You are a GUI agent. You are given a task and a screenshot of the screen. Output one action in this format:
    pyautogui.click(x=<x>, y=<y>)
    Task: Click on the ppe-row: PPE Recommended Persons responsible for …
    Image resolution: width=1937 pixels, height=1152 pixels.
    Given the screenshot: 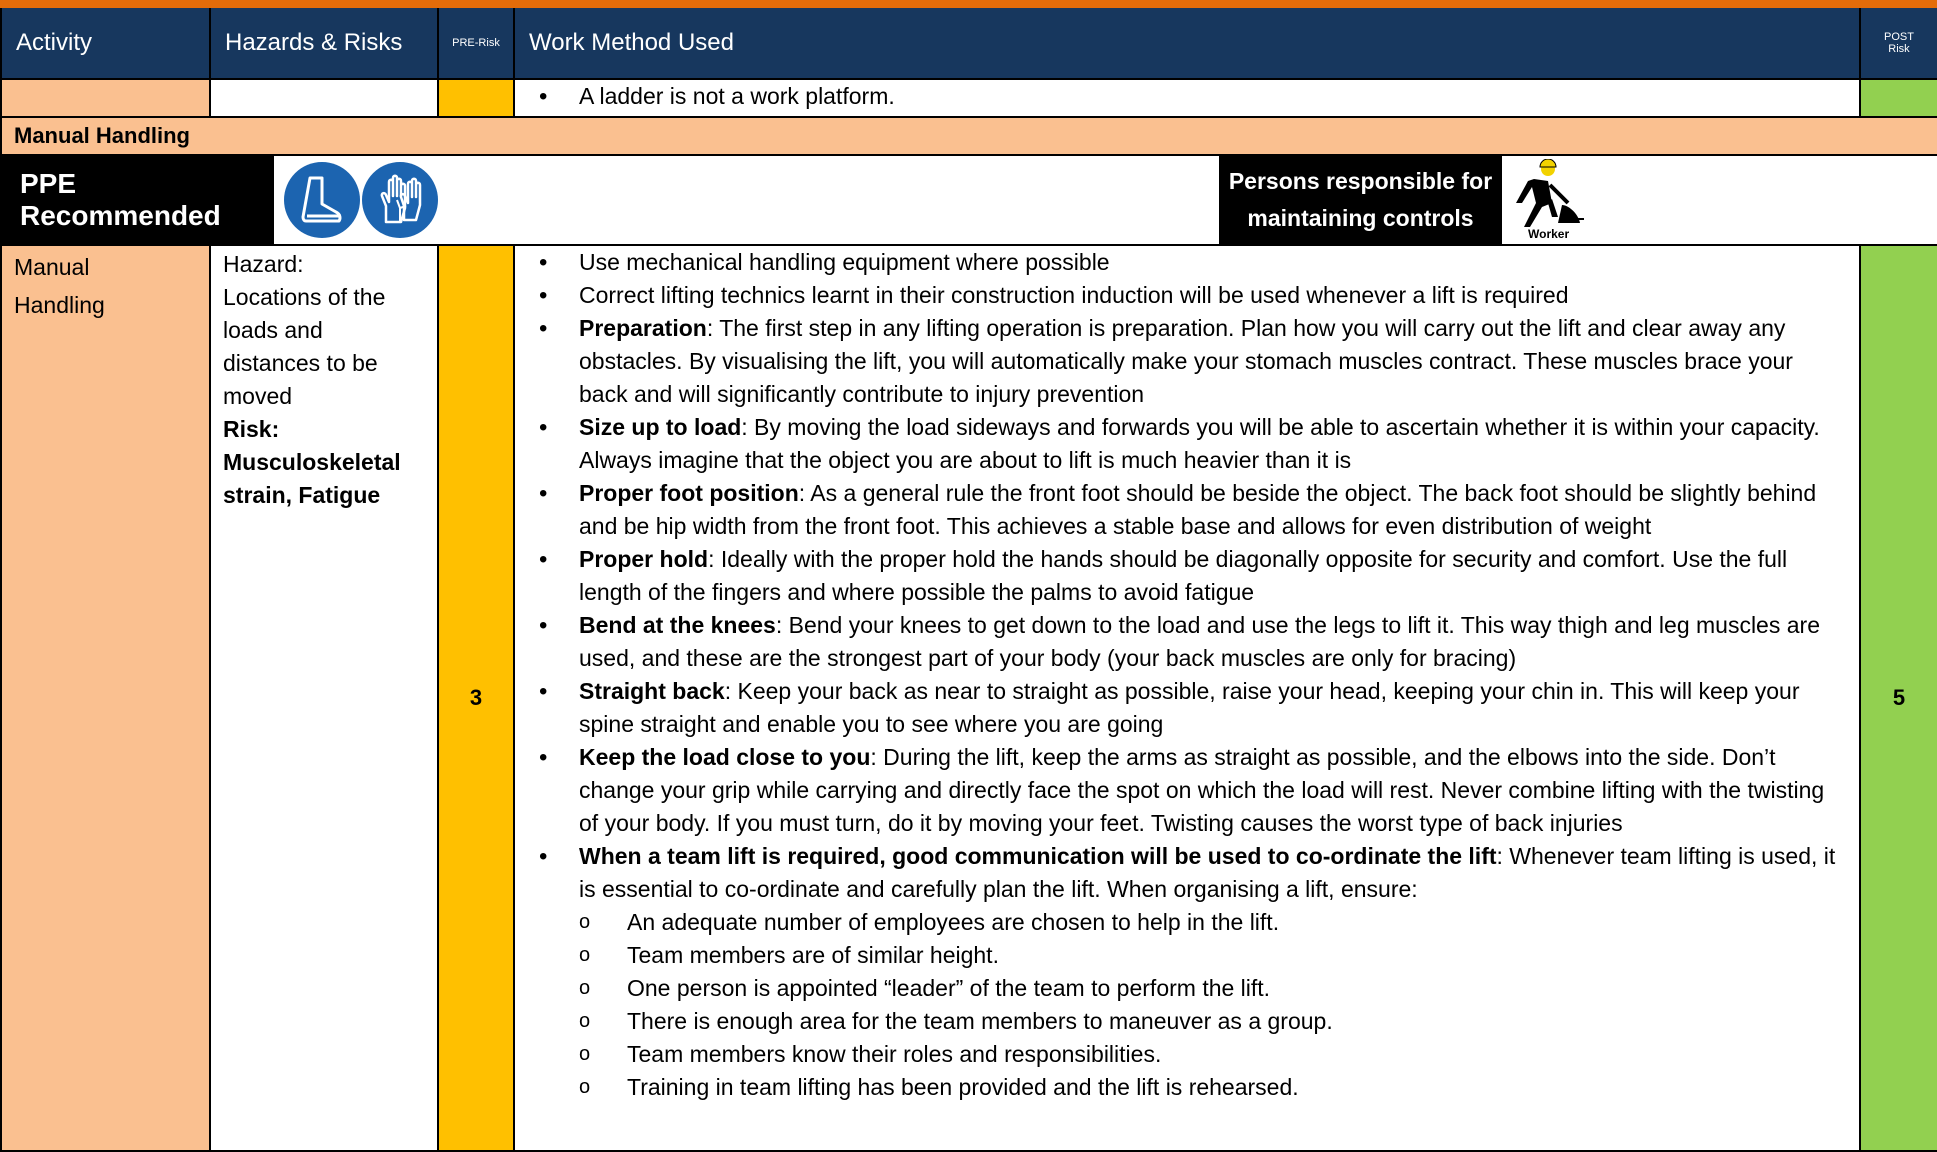 What is the action you would take?
    pyautogui.click(x=968, y=200)
    